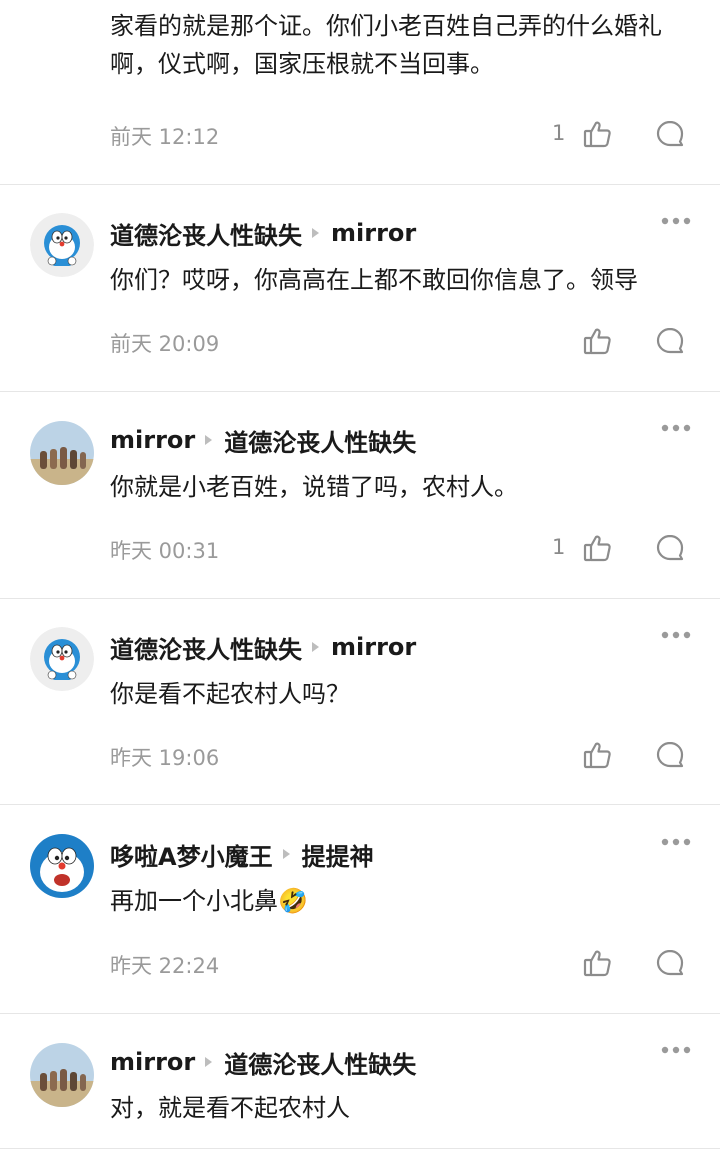  Describe the element at coordinates (165, 344) in the screenshot. I see `comment-timestamp: 前天 20:09` at that location.